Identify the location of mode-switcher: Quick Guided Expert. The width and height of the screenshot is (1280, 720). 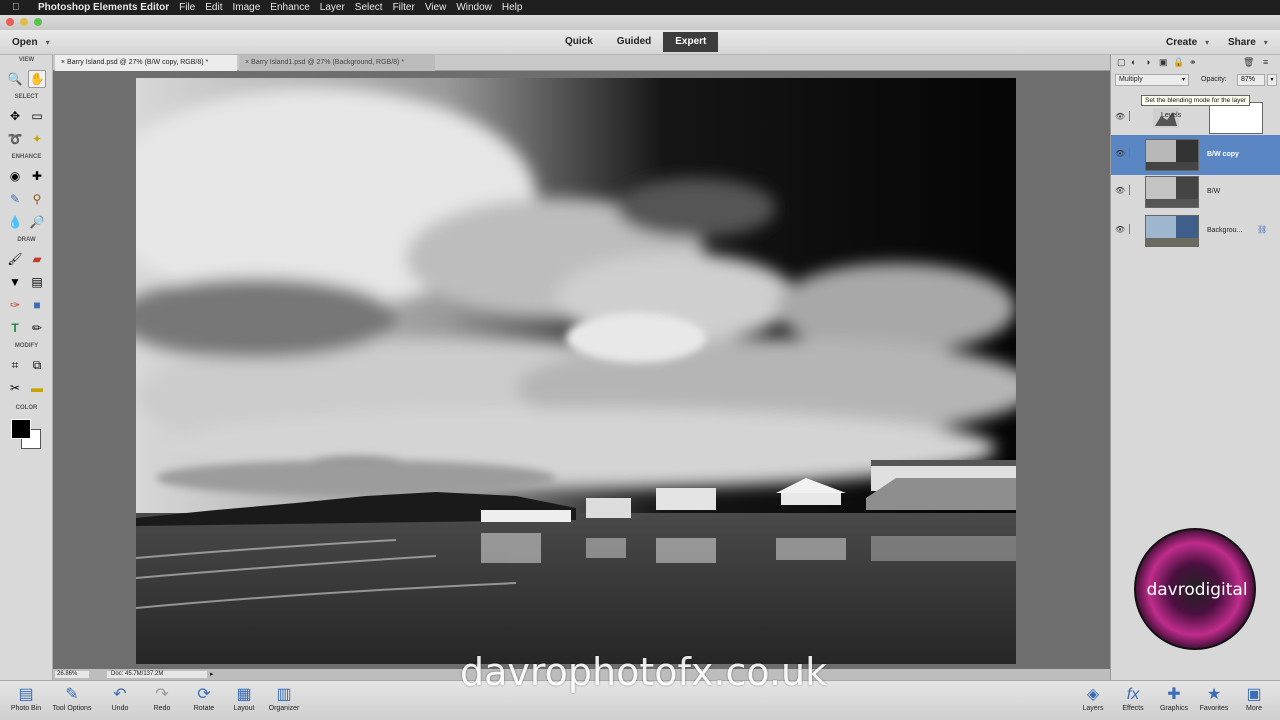
(636, 42).